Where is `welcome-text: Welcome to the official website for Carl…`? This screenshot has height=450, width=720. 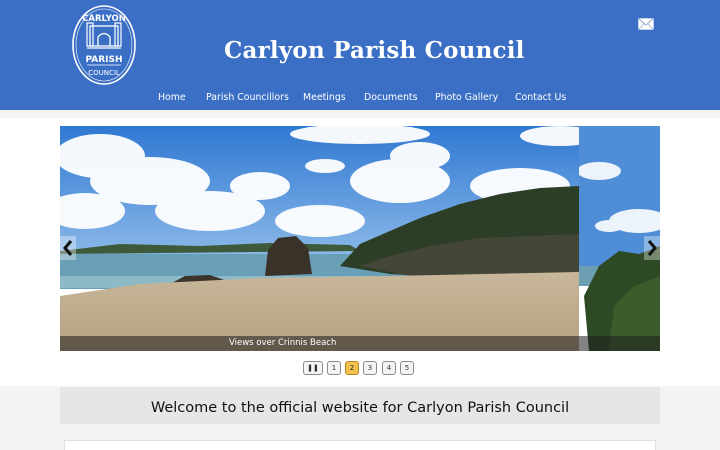 welcome-text: Welcome to the official website for Carl… is located at coordinates (360, 408).